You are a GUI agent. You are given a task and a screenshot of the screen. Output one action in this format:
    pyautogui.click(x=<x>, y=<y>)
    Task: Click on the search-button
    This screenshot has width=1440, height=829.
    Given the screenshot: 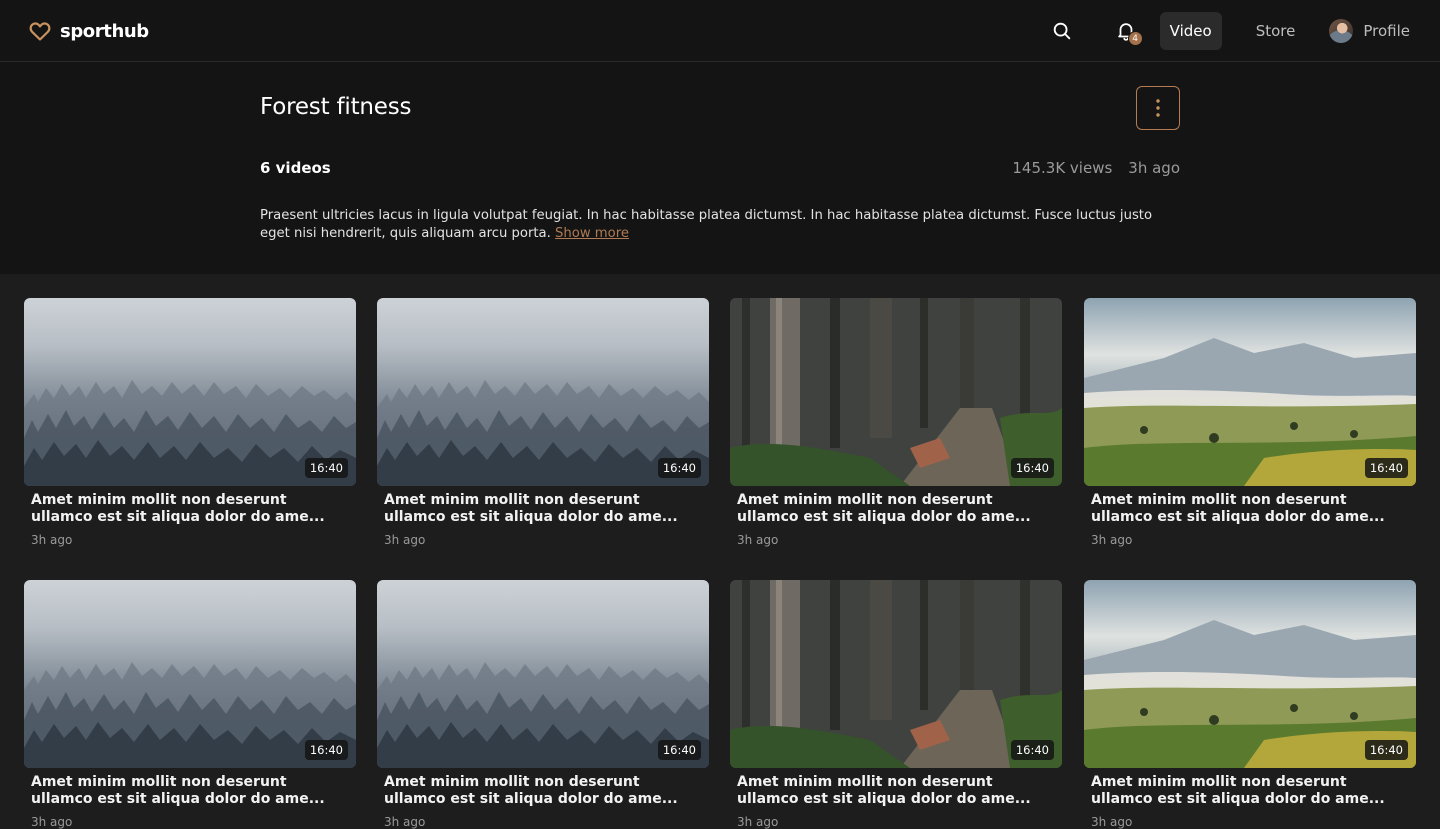 What is the action you would take?
    pyautogui.click(x=1062, y=31)
    